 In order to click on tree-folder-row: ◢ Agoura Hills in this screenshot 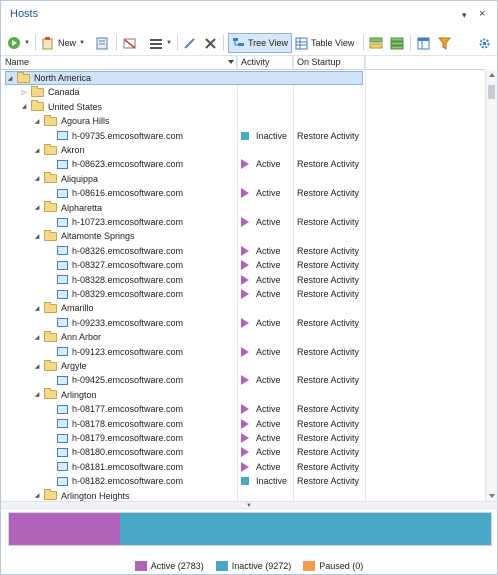, I will do `click(243, 121)`.